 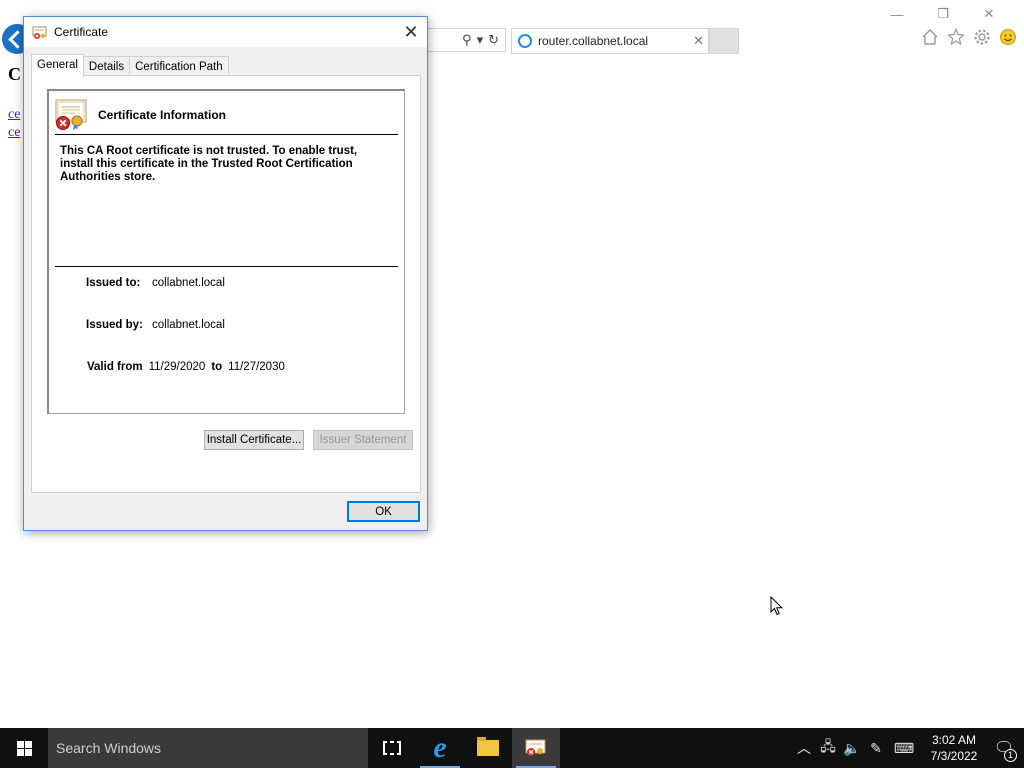 What do you see at coordinates (777, 606) in the screenshot?
I see `mouse-cursor-icon` at bounding box center [777, 606].